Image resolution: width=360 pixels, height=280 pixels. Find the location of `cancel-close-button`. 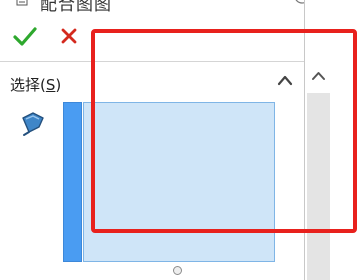

cancel-close-button is located at coordinates (69, 36).